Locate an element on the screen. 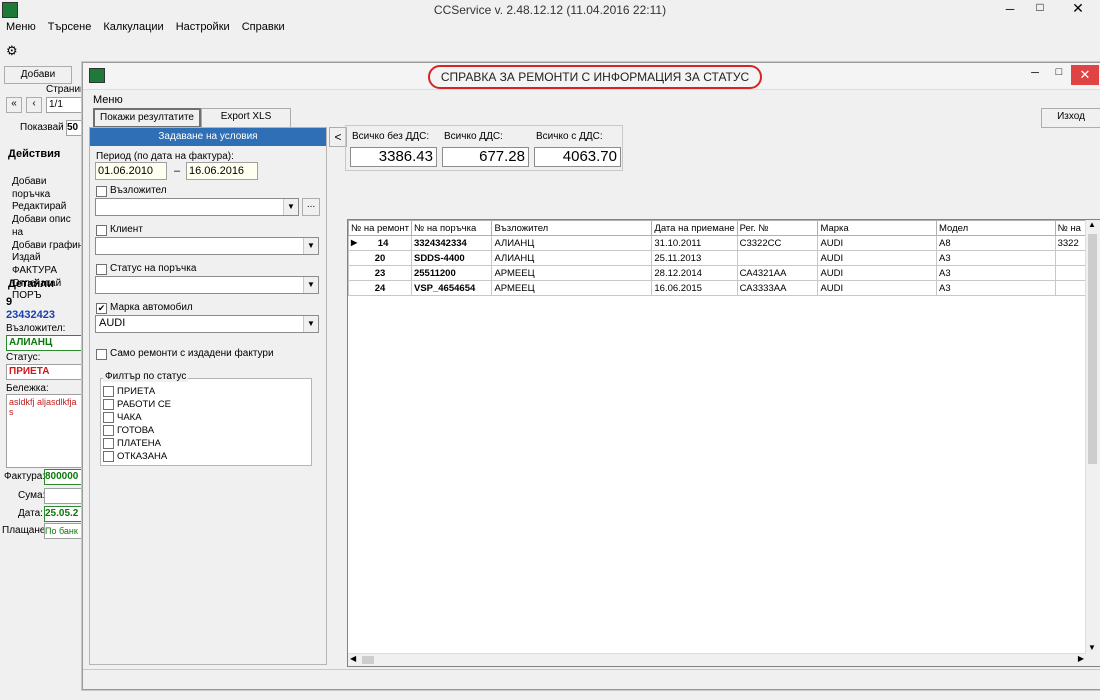 Image resolution: width=1100 pixels, height=700 pixels. only-invoiced-label: Само ремонти с издадени фактури is located at coordinates (192, 353).